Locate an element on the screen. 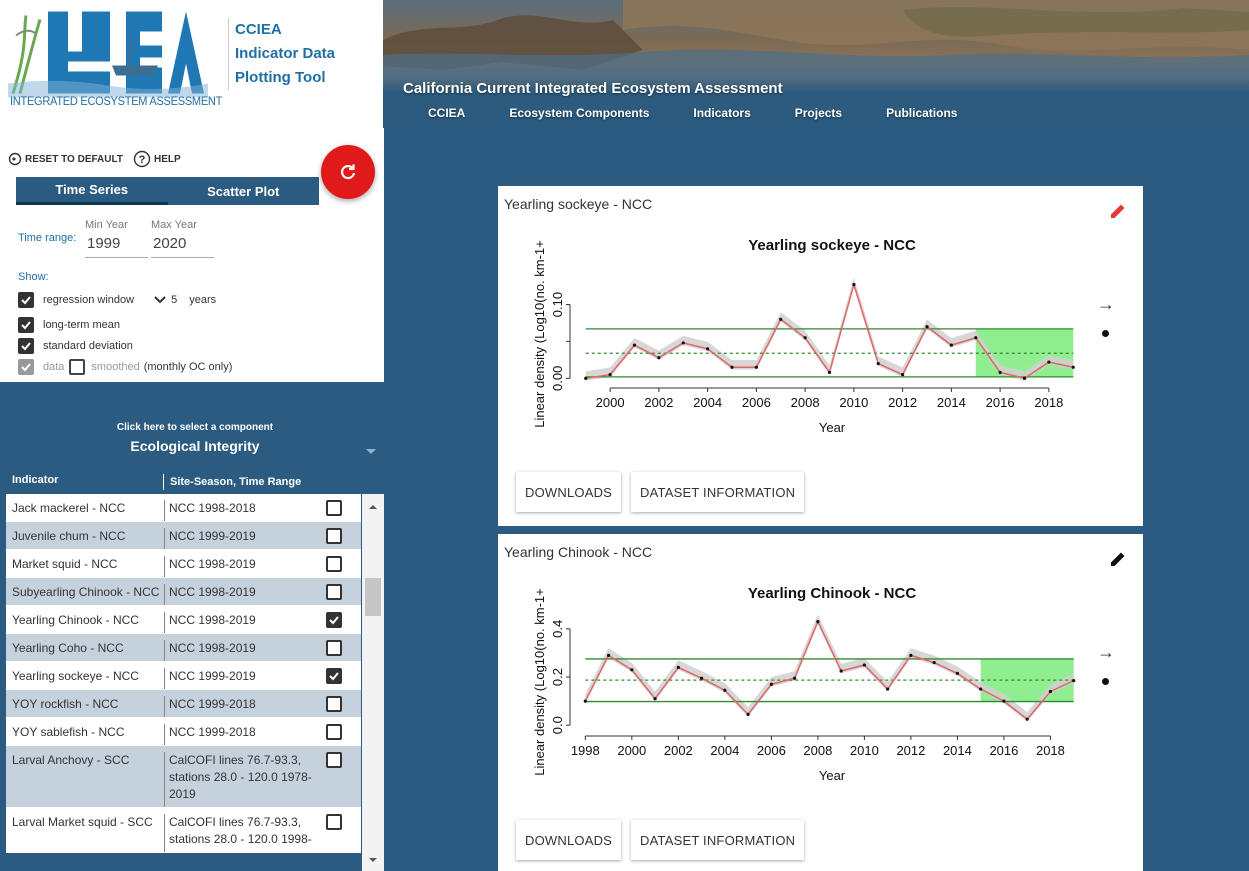  y-tick-label: 0.00 is located at coordinates (557, 378).